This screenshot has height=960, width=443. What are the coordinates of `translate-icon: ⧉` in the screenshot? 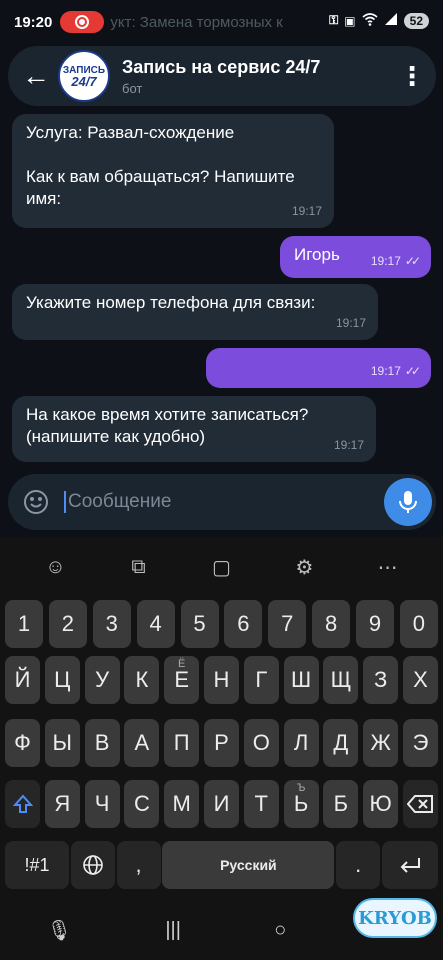 It's located at (139, 567).